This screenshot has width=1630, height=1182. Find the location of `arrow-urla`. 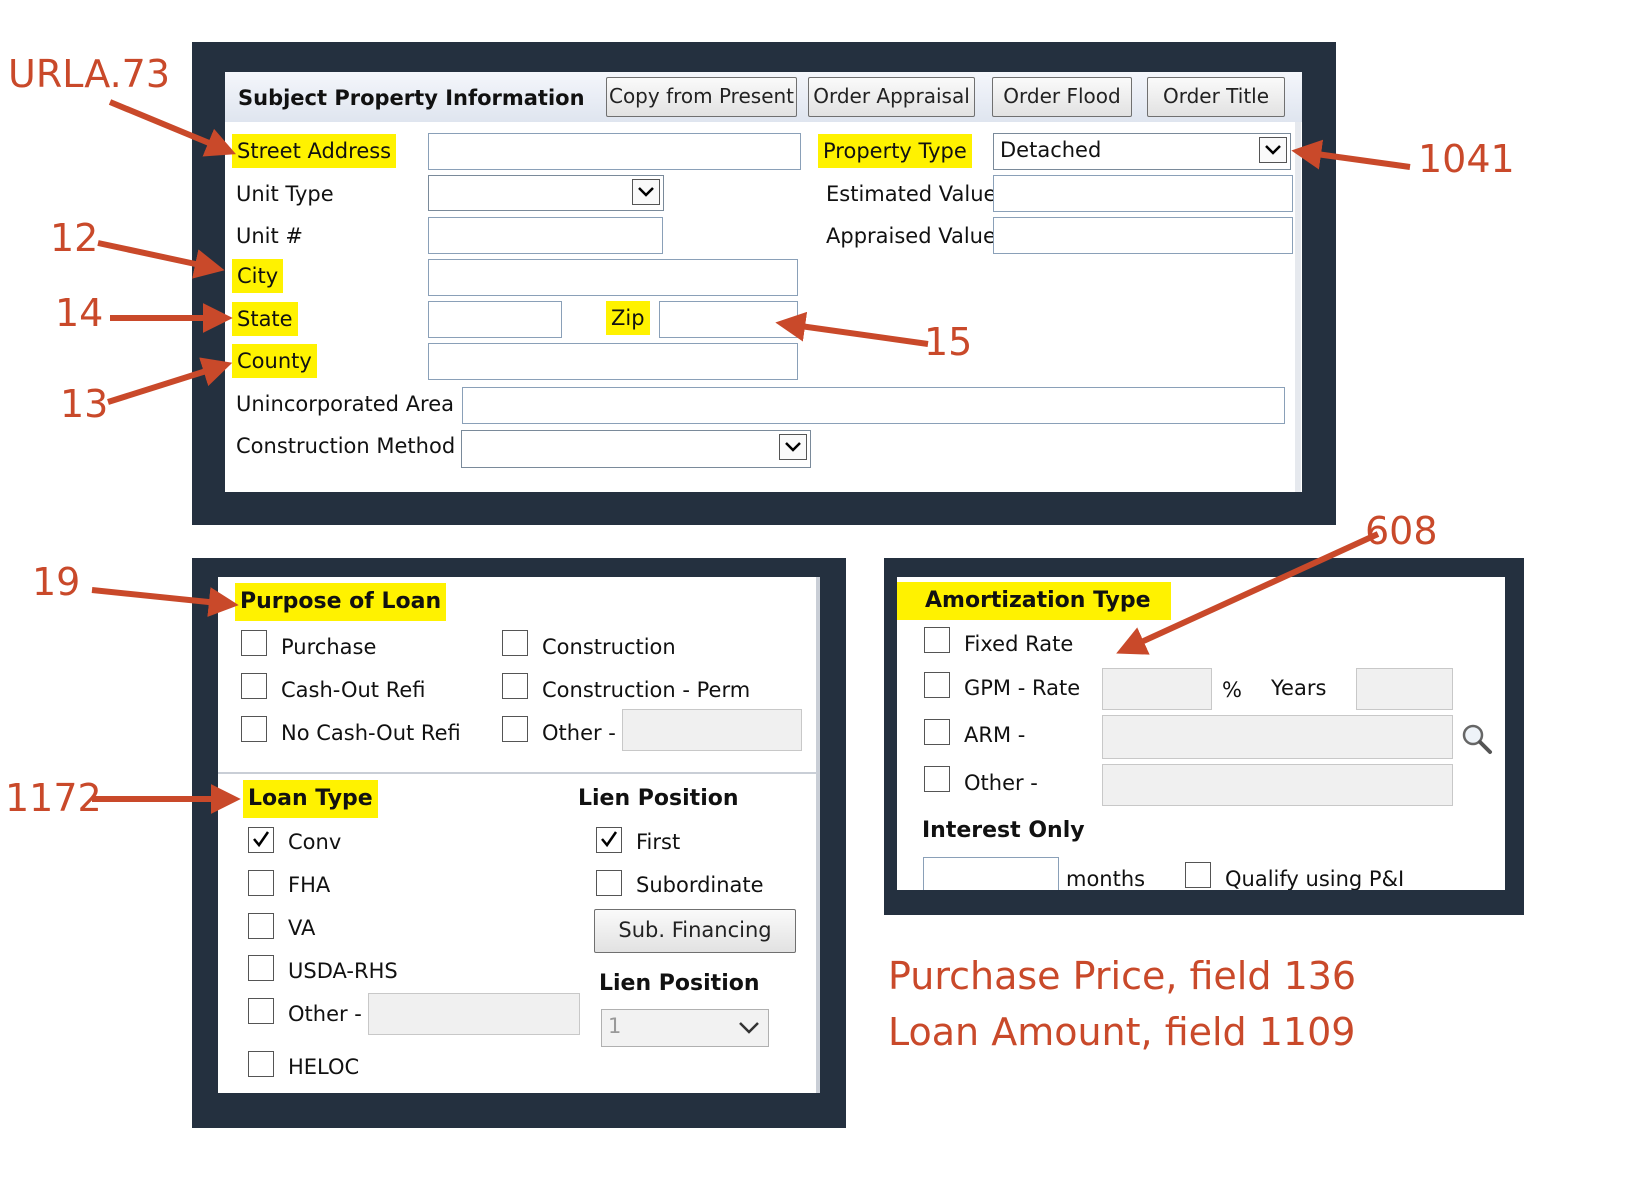

arrow-urla is located at coordinates (172, 128).